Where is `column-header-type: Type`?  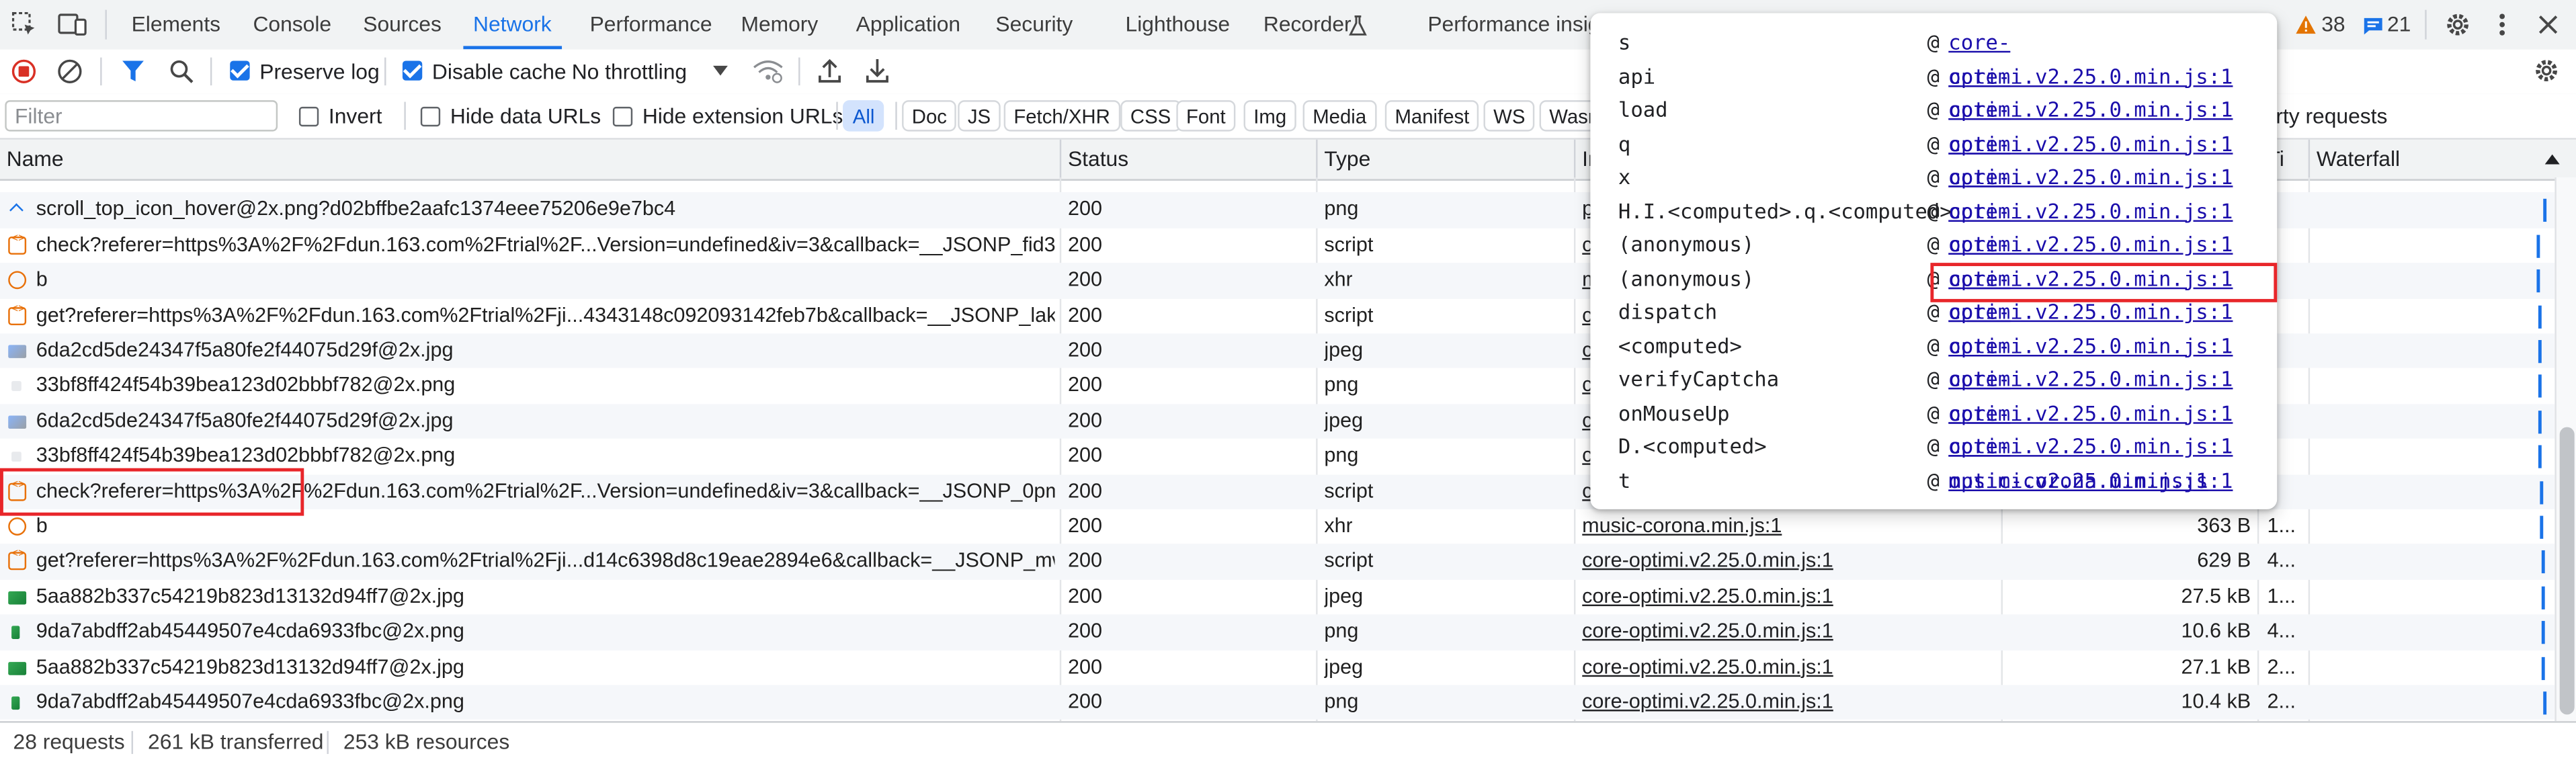
column-header-type: Type is located at coordinates (1347, 159).